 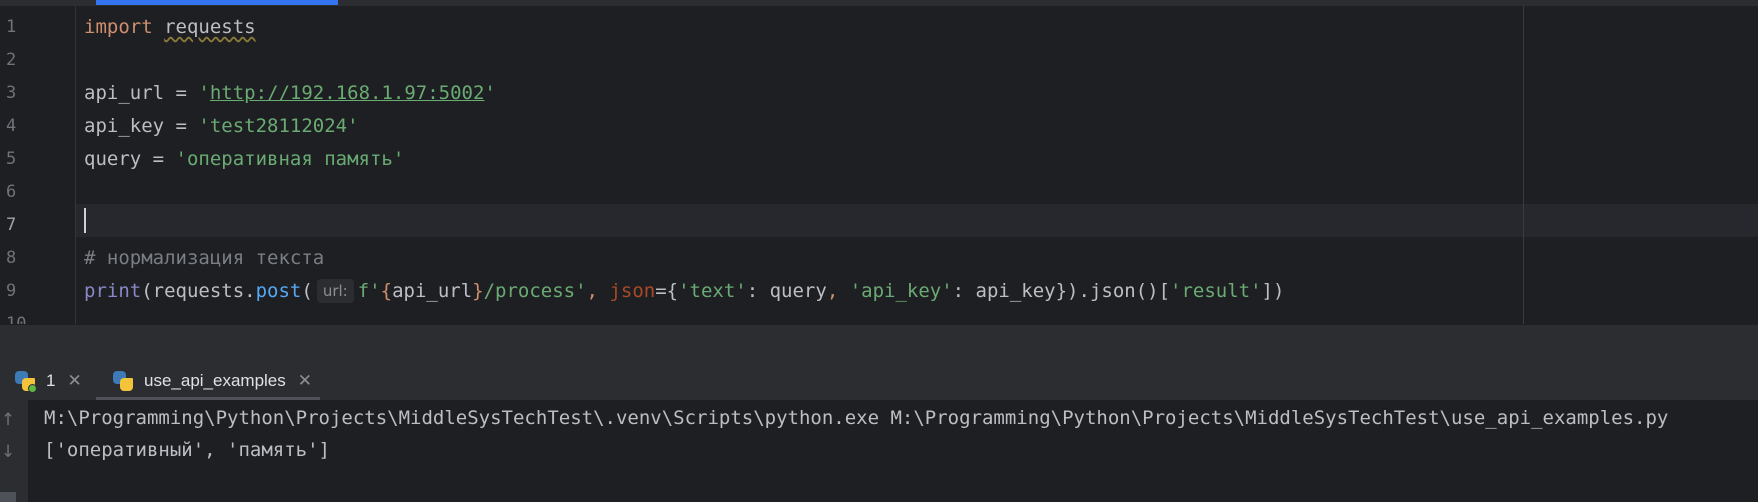 I want to click on fstring-brace: {, so click(x=386, y=291).